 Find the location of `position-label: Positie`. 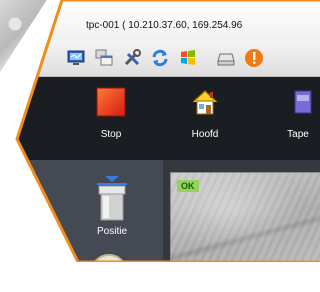

position-label: Positie is located at coordinates (111, 231).